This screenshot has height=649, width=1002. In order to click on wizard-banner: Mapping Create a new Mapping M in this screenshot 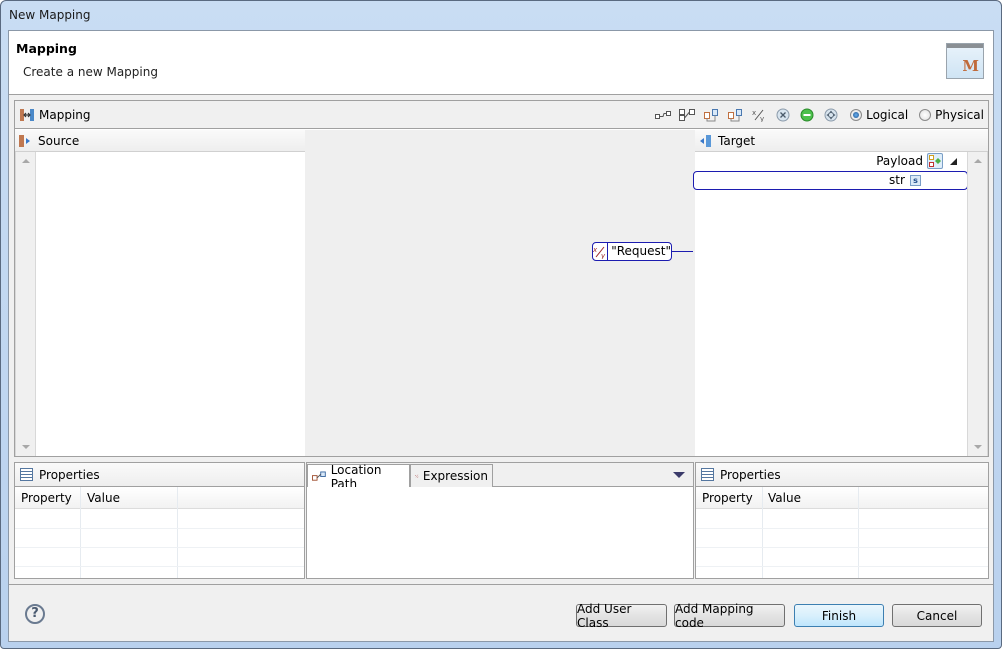, I will do `click(501, 63)`.